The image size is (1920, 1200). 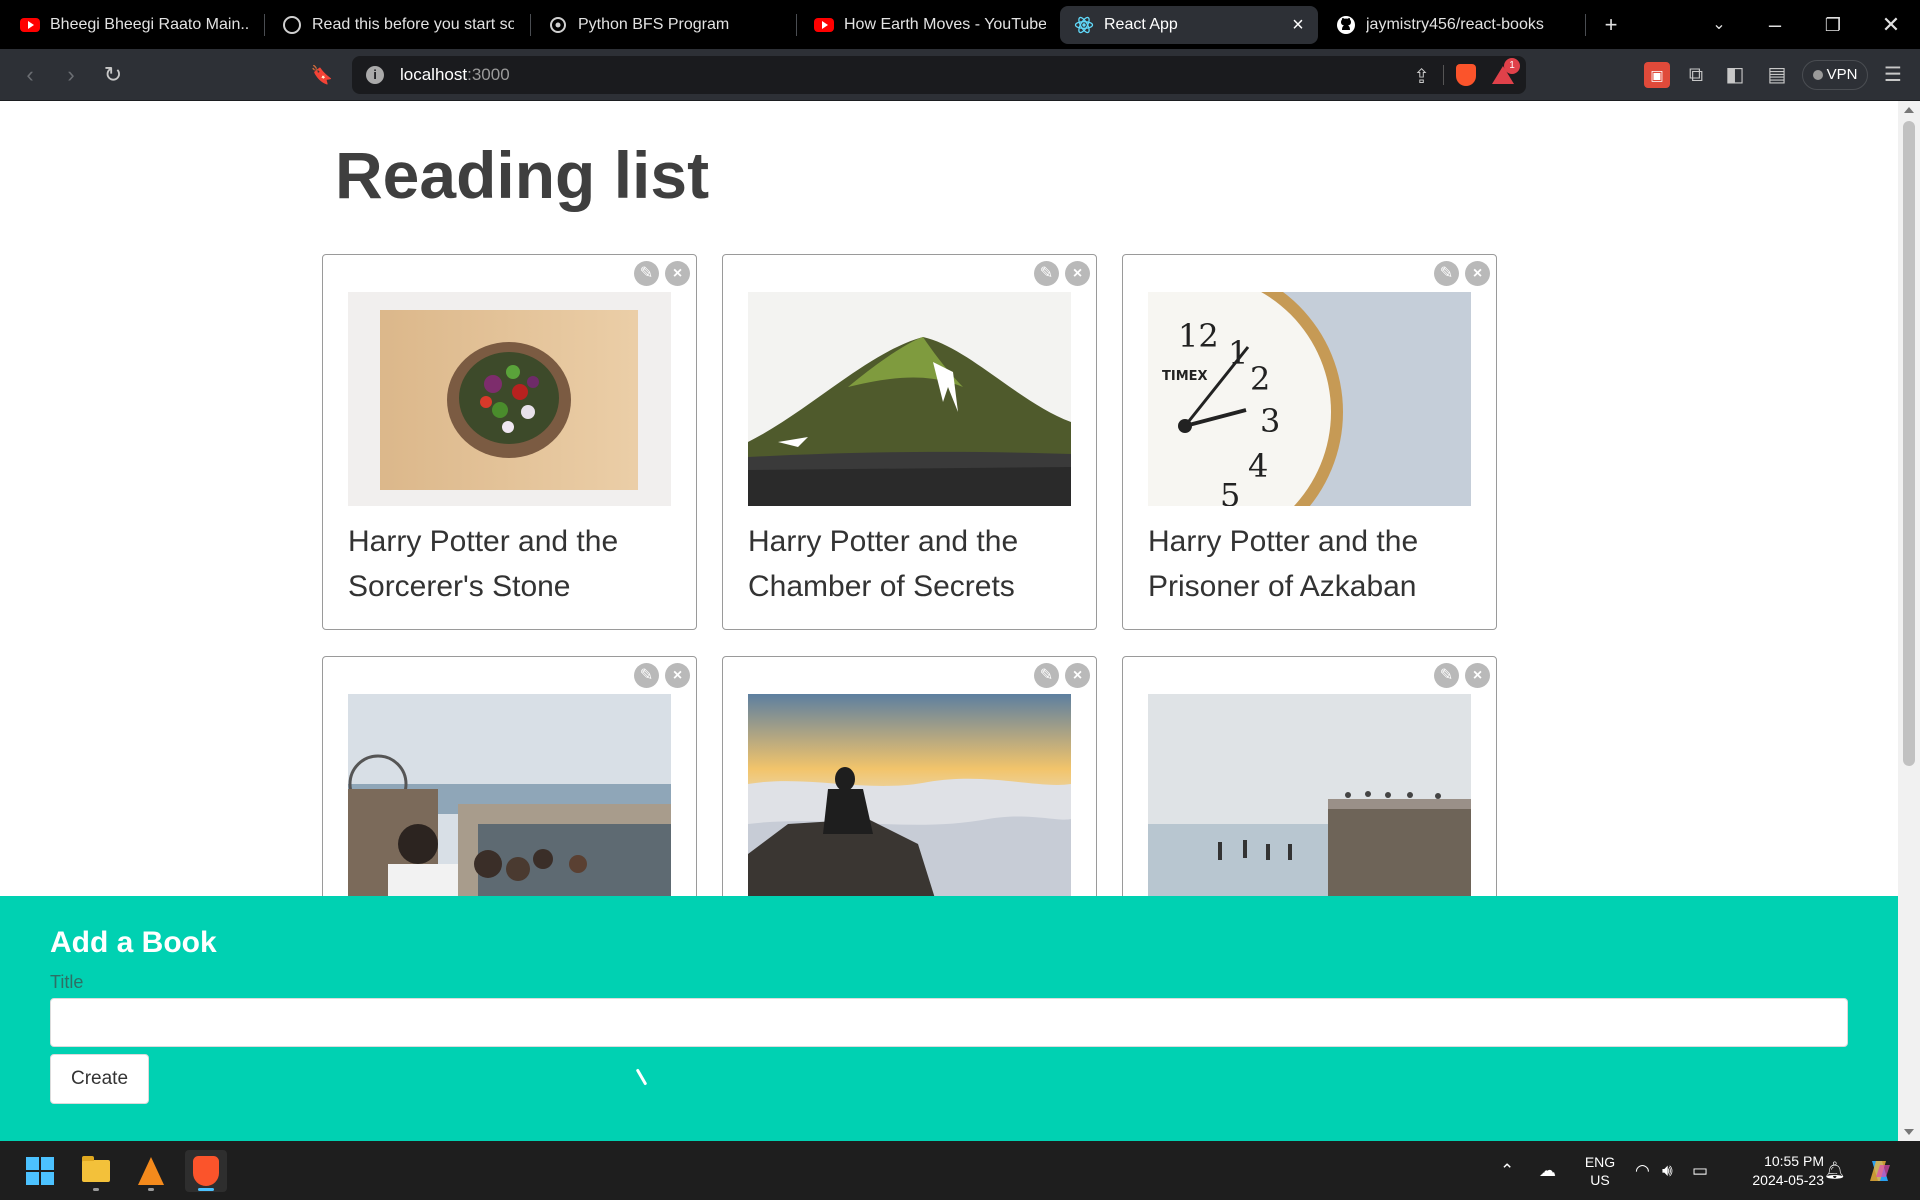 What do you see at coordinates (1189, 25) in the screenshot?
I see `tab-react-app: React App ×` at bounding box center [1189, 25].